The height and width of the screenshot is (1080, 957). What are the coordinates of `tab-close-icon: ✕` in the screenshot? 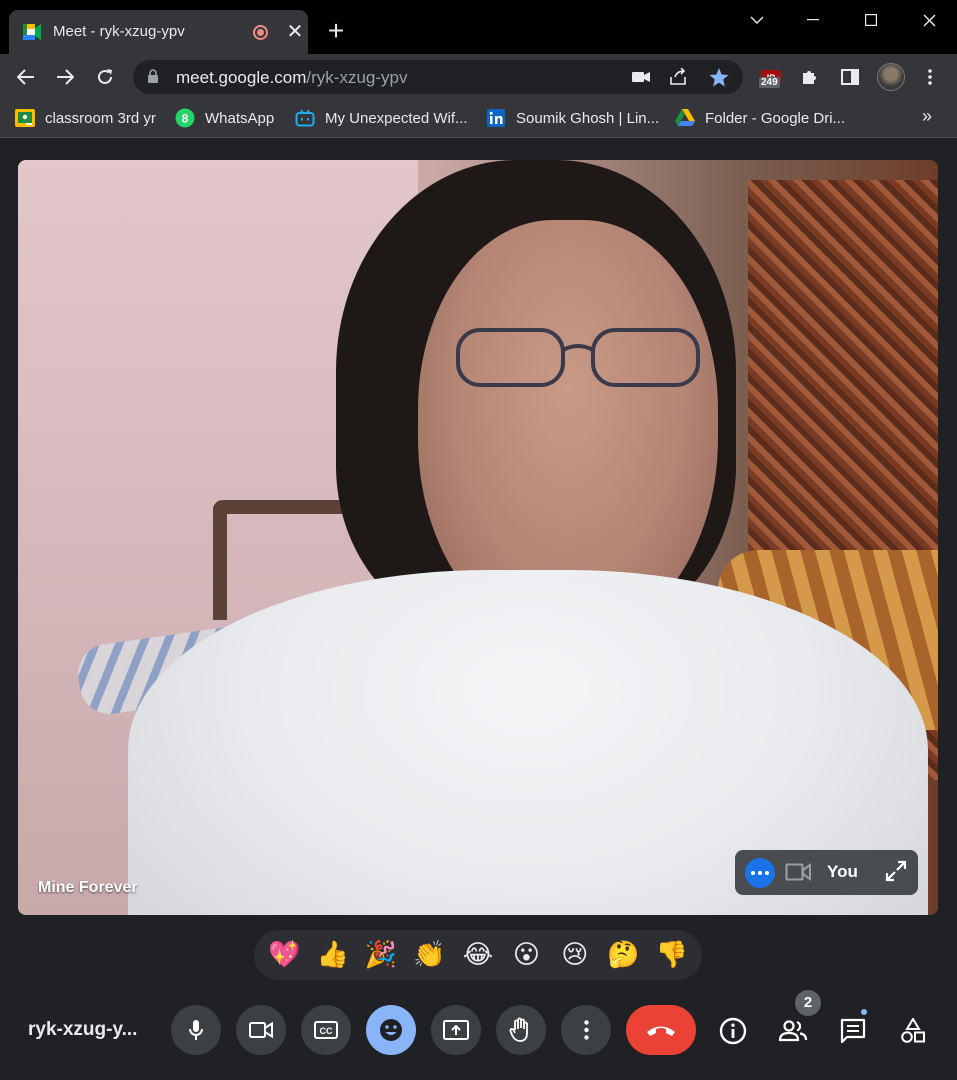 It's located at (295, 32).